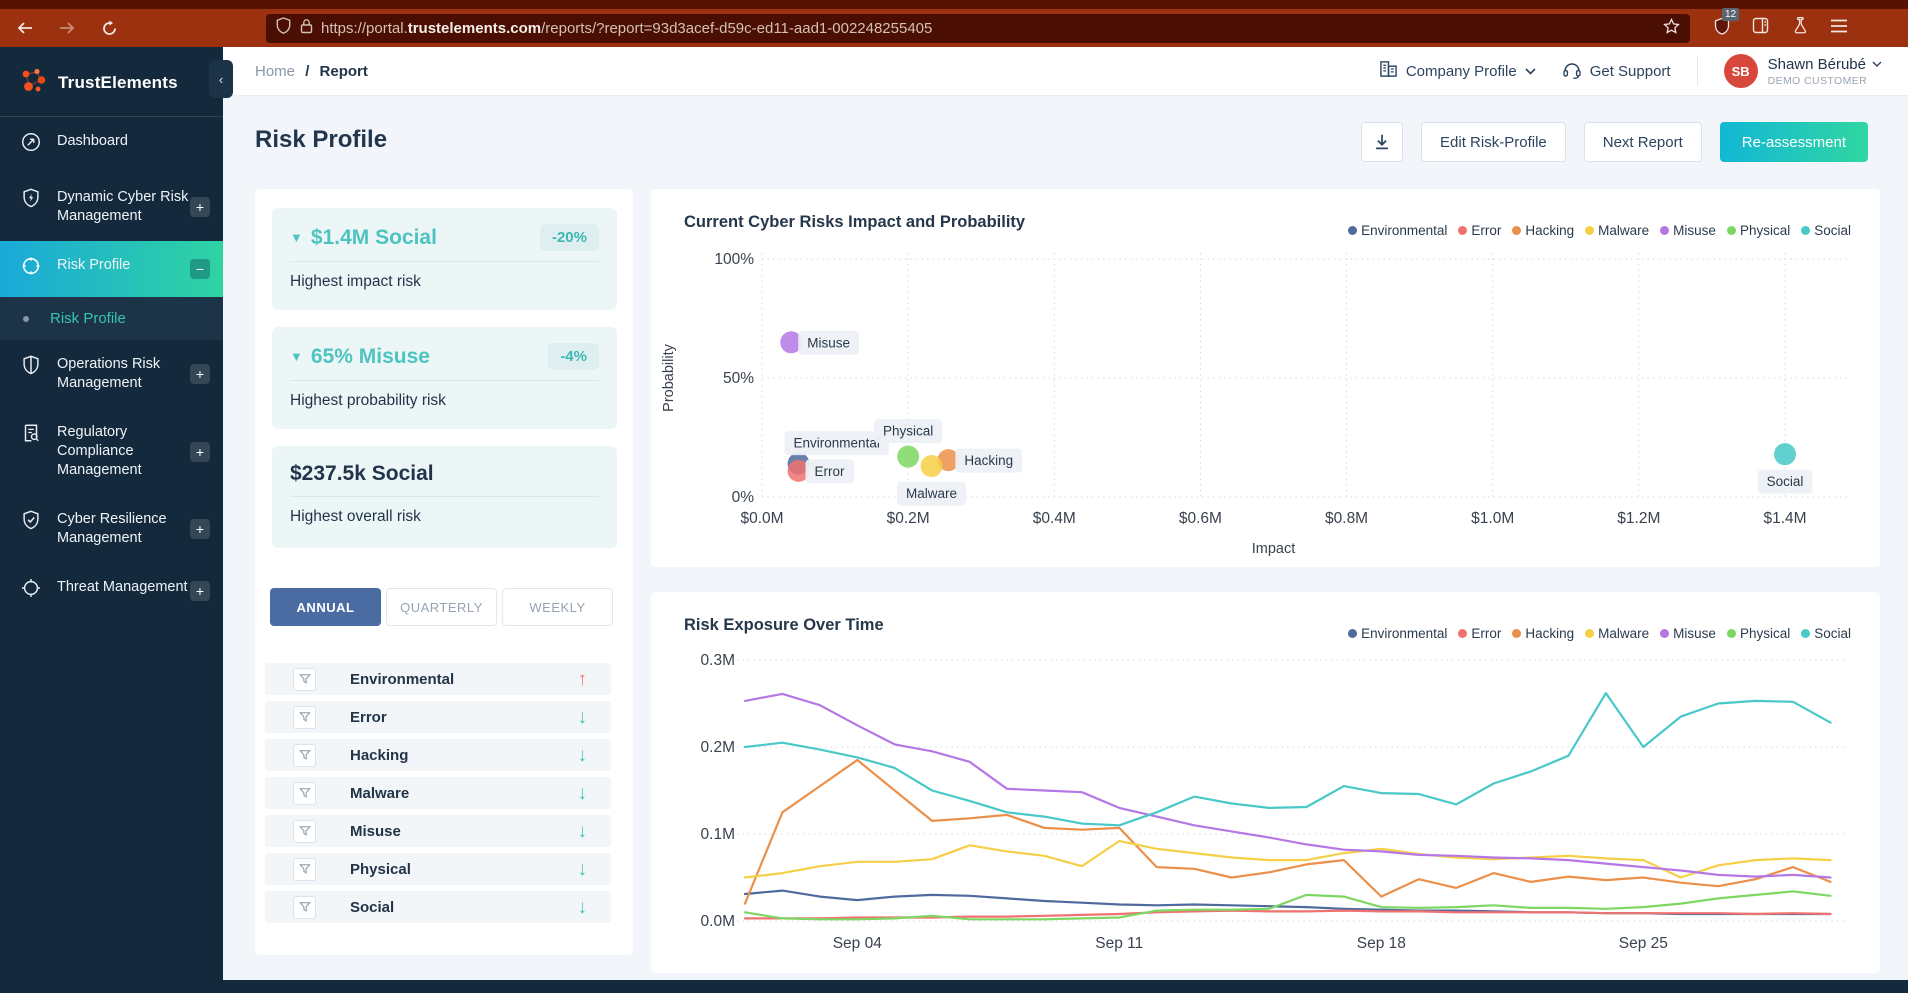 Image resolution: width=1908 pixels, height=993 pixels. What do you see at coordinates (438, 831) in the screenshot?
I see `risk-row-misuse: Misuse ↓` at bounding box center [438, 831].